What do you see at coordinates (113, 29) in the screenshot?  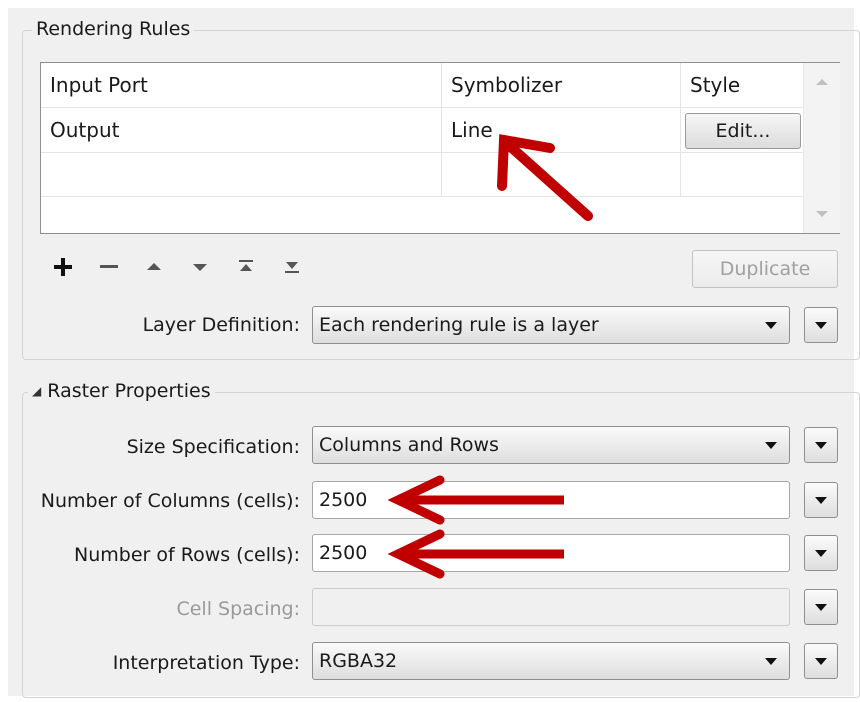 I see `rendering-rules-title: Rendering Rules` at bounding box center [113, 29].